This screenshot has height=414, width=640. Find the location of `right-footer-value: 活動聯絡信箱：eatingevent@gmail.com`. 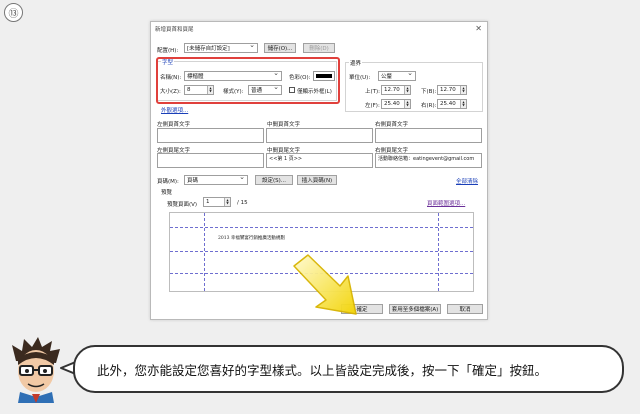

right-footer-value: 活動聯絡信箱：eatingevent@gmail.com is located at coordinates (426, 159).